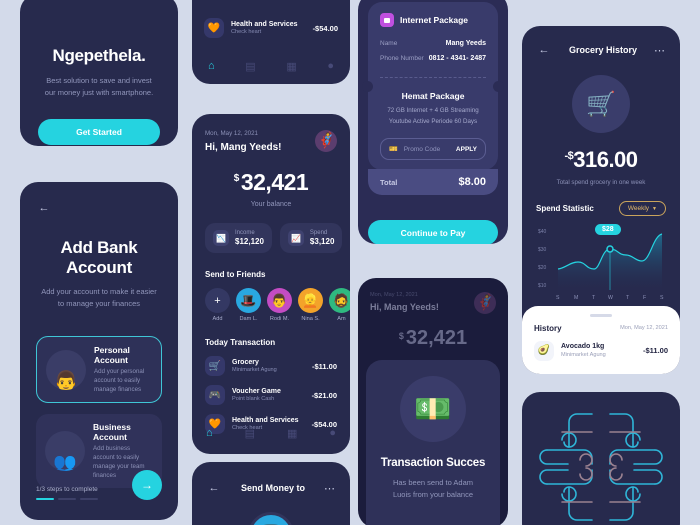  What do you see at coordinates (311, 238) in the screenshot?
I see `spend-stat-card: 📈 Spend $3,120` at bounding box center [311, 238].